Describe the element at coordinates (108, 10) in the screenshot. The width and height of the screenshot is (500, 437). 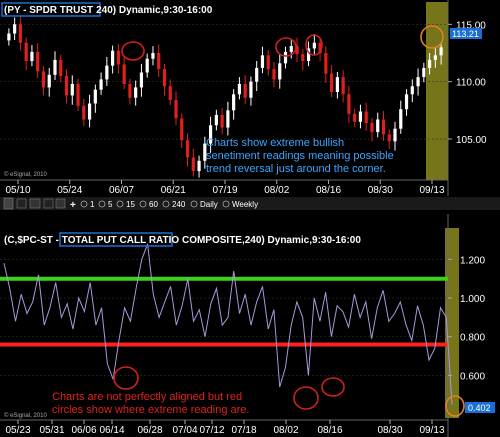
I see `top-panel-title: (PY - SPDR TRUST 240) Dynamic,9:30-16:00` at that location.